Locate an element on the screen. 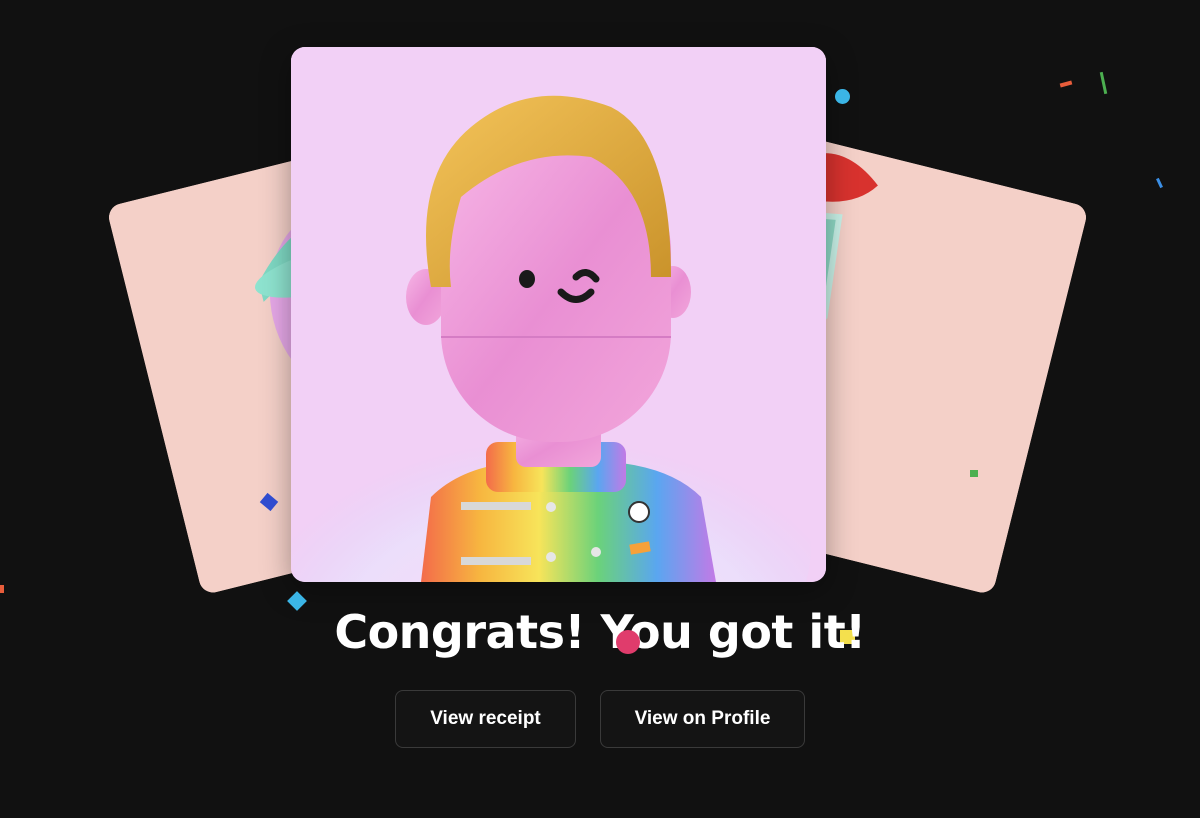 Image resolution: width=1200 pixels, height=818 pixels. action-buttons: View receipt View on Profile is located at coordinates (600, 719).